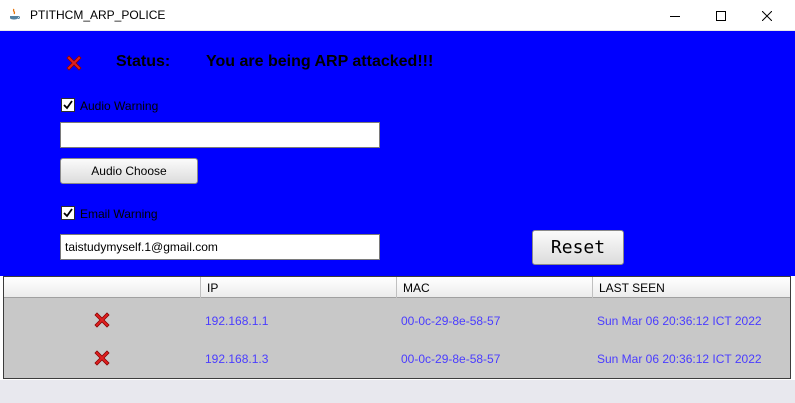 Image resolution: width=795 pixels, height=403 pixels. What do you see at coordinates (220, 135) in the screenshot?
I see `audio-path-input` at bounding box center [220, 135].